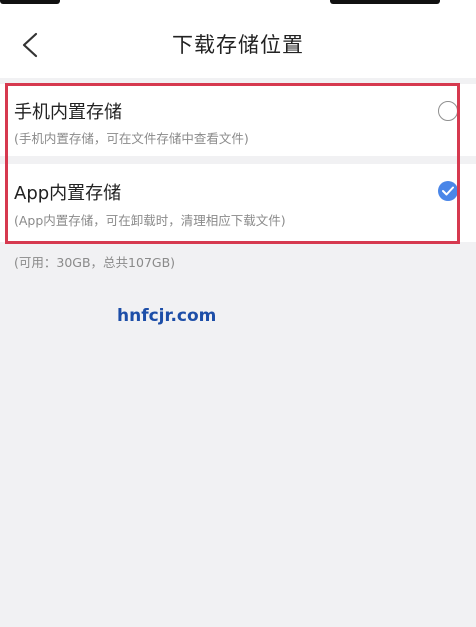  What do you see at coordinates (68, 193) in the screenshot?
I see `option-title: App内置存储` at bounding box center [68, 193].